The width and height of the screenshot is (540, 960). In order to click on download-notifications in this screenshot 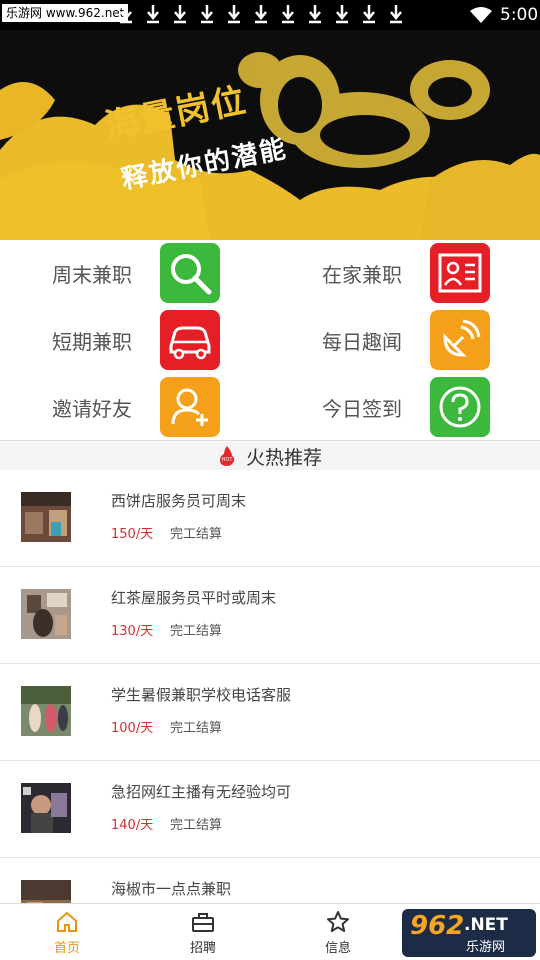, I will do `click(261, 14)`.